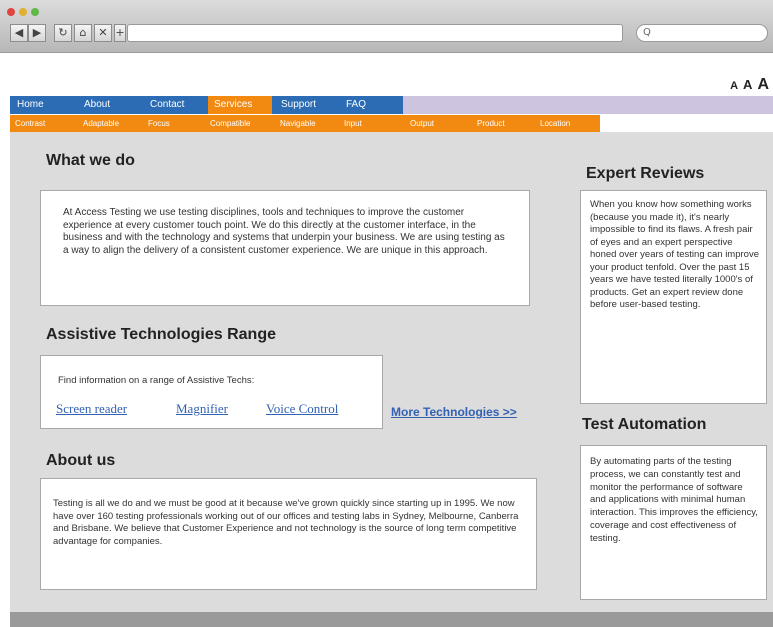  Describe the element at coordinates (391, 619) in the screenshot. I see `page-footer` at that location.